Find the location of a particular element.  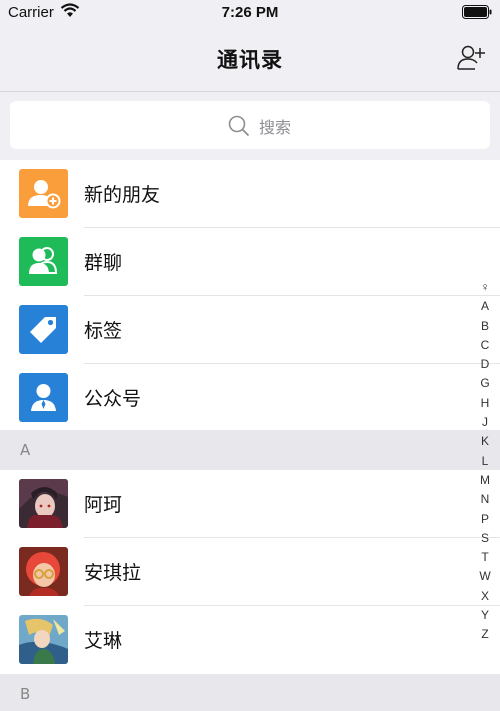

tag-icon is located at coordinates (43, 329).